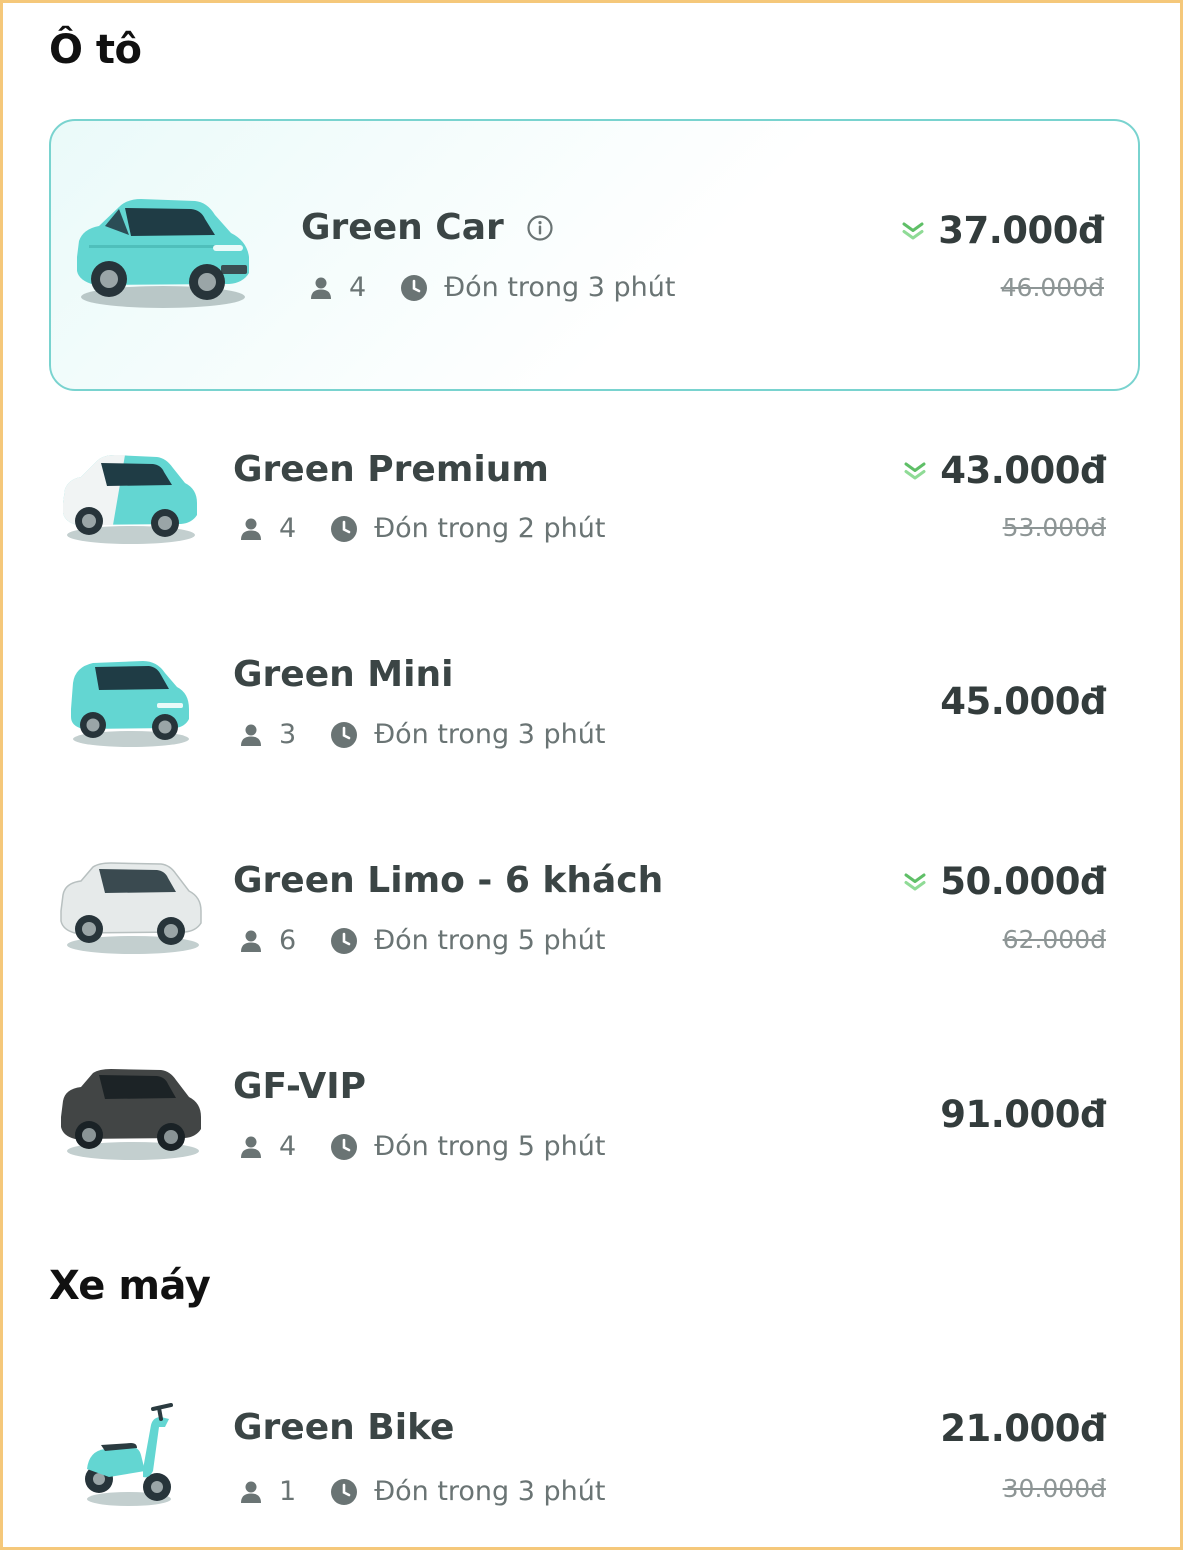 The width and height of the screenshot is (1183, 1550). I want to click on price-line: 91.000đ, so click(1023, 1114).